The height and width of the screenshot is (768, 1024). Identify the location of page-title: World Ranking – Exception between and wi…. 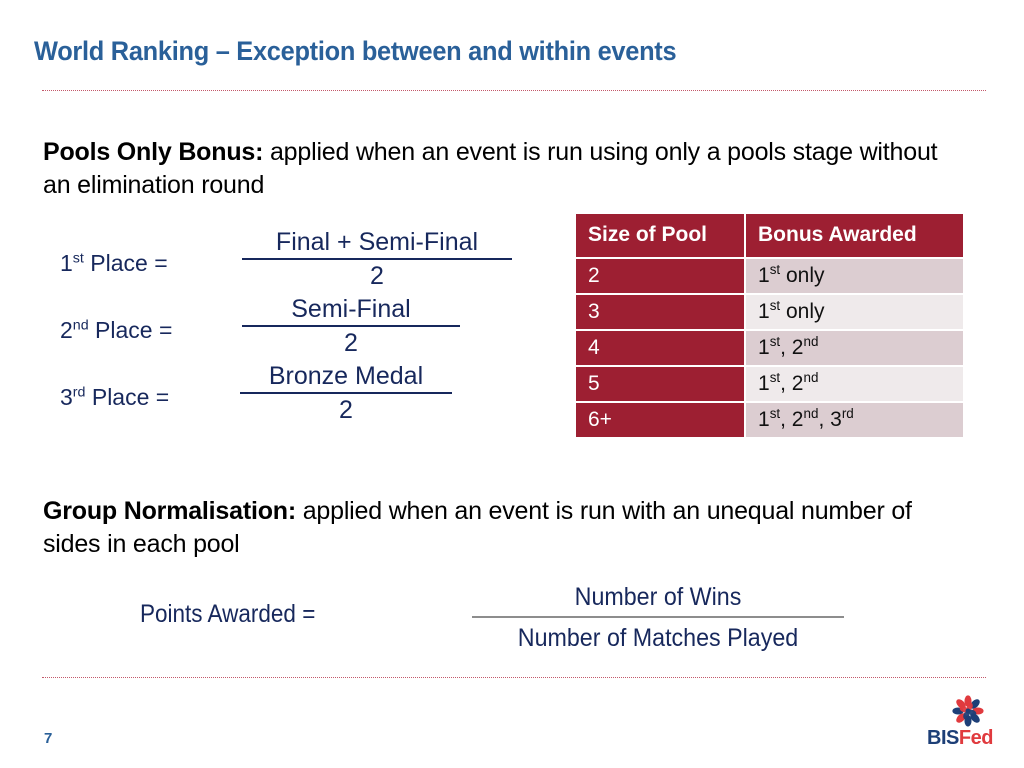
(355, 51).